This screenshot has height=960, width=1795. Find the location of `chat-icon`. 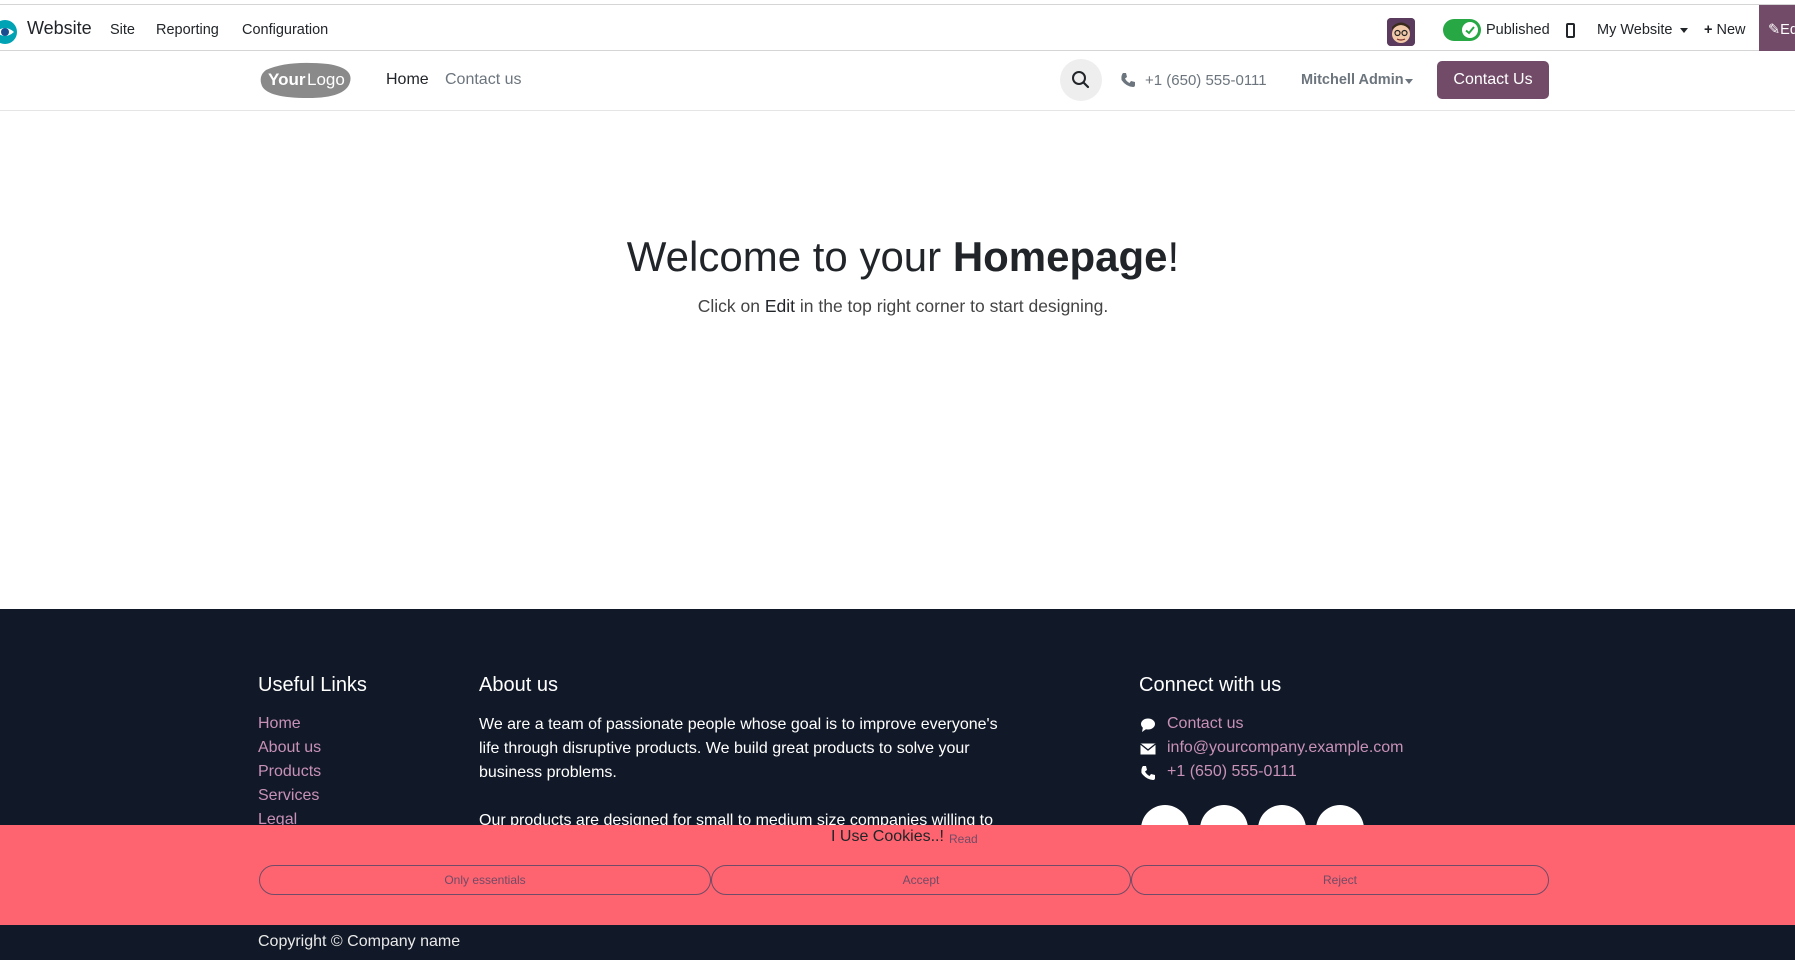

chat-icon is located at coordinates (1148, 725).